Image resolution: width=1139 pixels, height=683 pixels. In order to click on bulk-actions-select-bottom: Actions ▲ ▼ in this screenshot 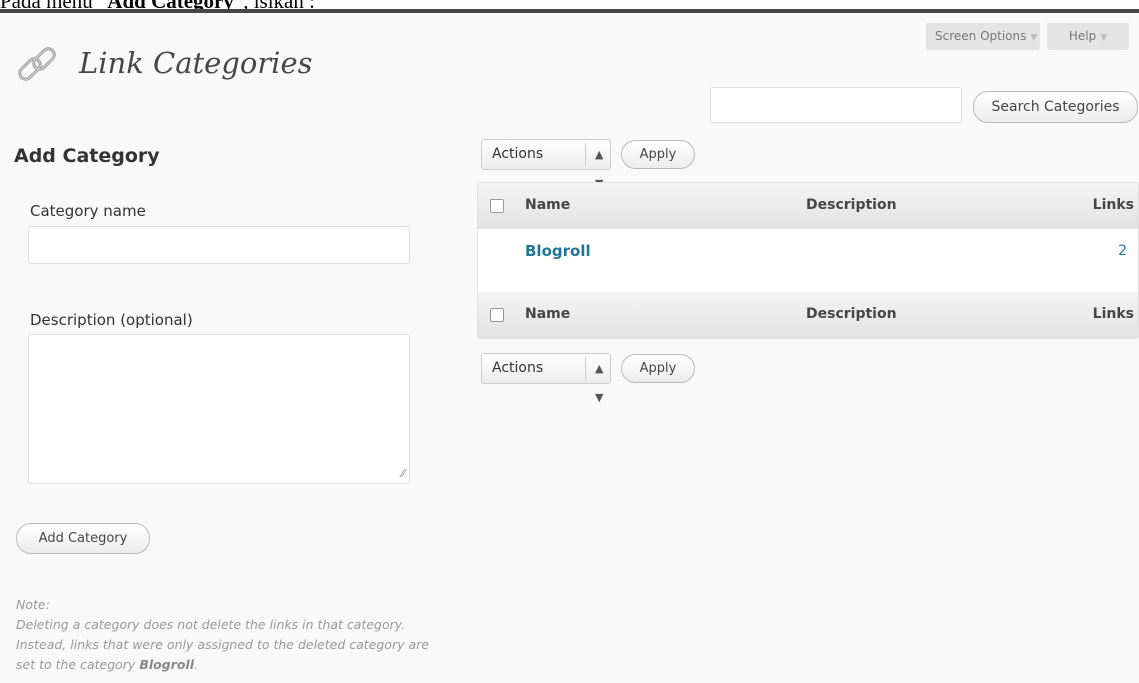, I will do `click(546, 378)`.